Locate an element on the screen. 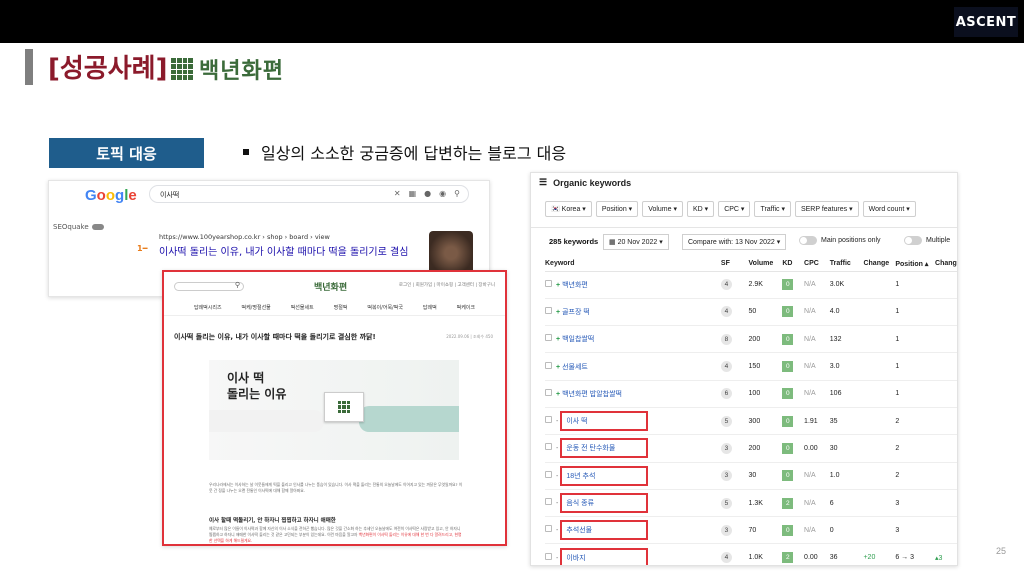 The width and height of the screenshot is (1024, 576). keyboard-icon: ▦ is located at coordinates (413, 193).